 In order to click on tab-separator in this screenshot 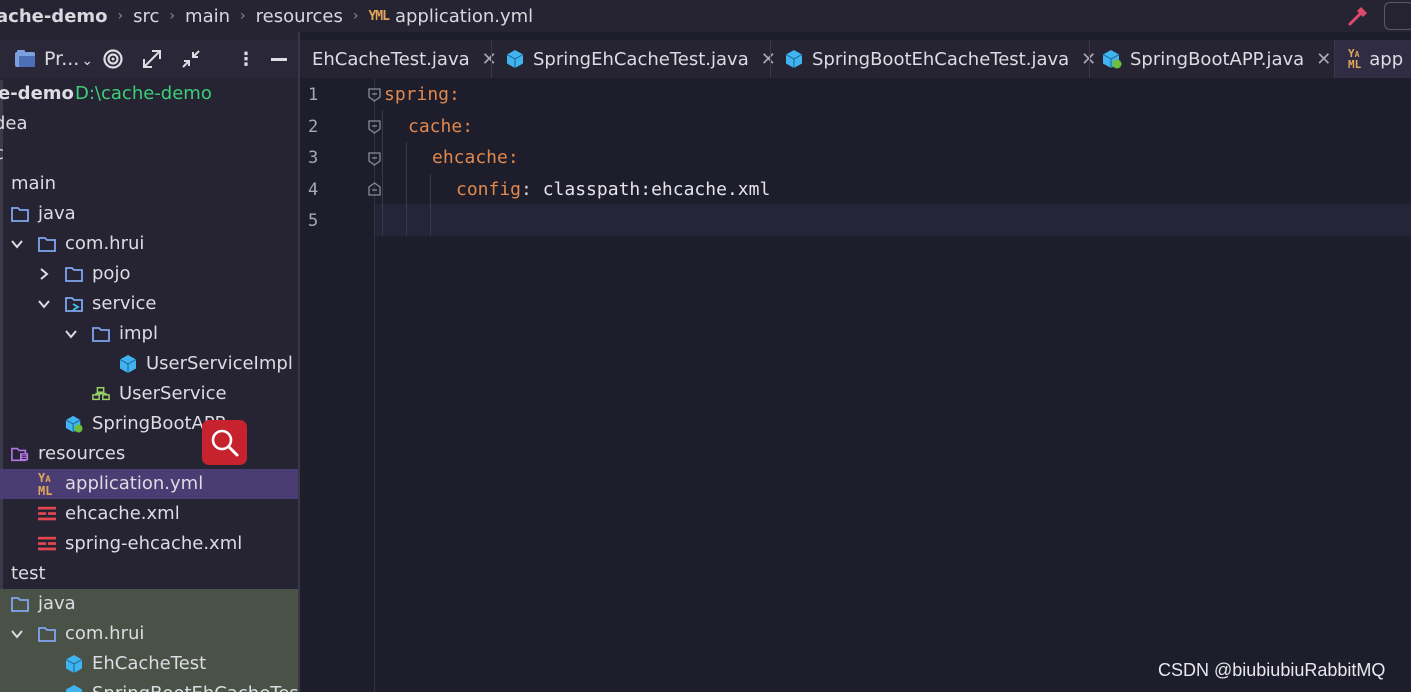, I will do `click(491, 59)`.